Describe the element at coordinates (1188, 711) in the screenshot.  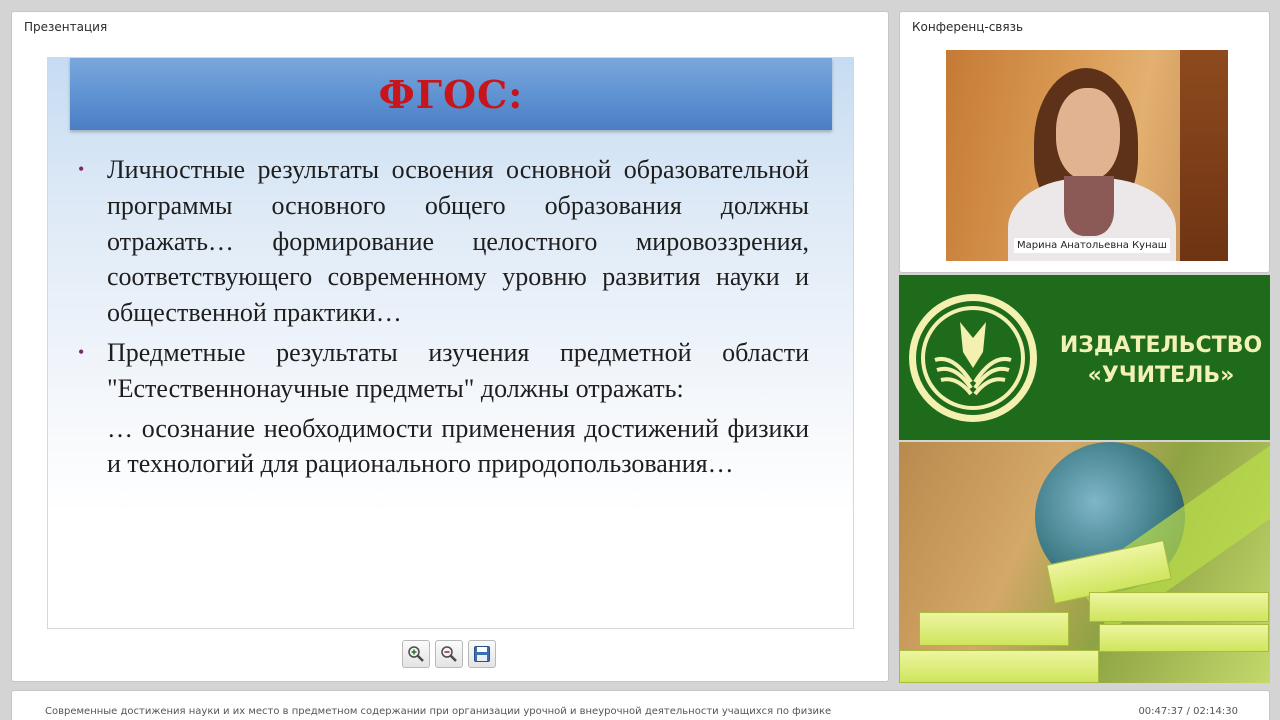
I see `playback-time: 00:47:37 / 02:14:30` at that location.